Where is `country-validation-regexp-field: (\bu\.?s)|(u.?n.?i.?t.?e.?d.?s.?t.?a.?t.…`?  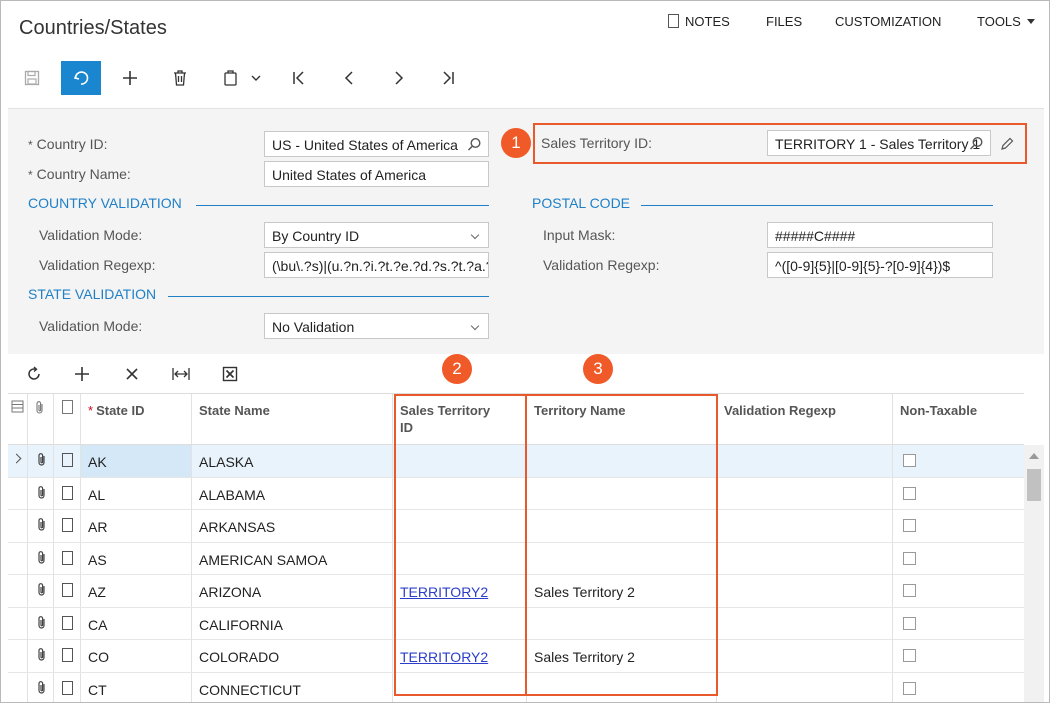 country-validation-regexp-field: (\bu\.?s)|(u.?n.?i.?t.?e.?d.?s.?t.?a.?t.… is located at coordinates (376, 265).